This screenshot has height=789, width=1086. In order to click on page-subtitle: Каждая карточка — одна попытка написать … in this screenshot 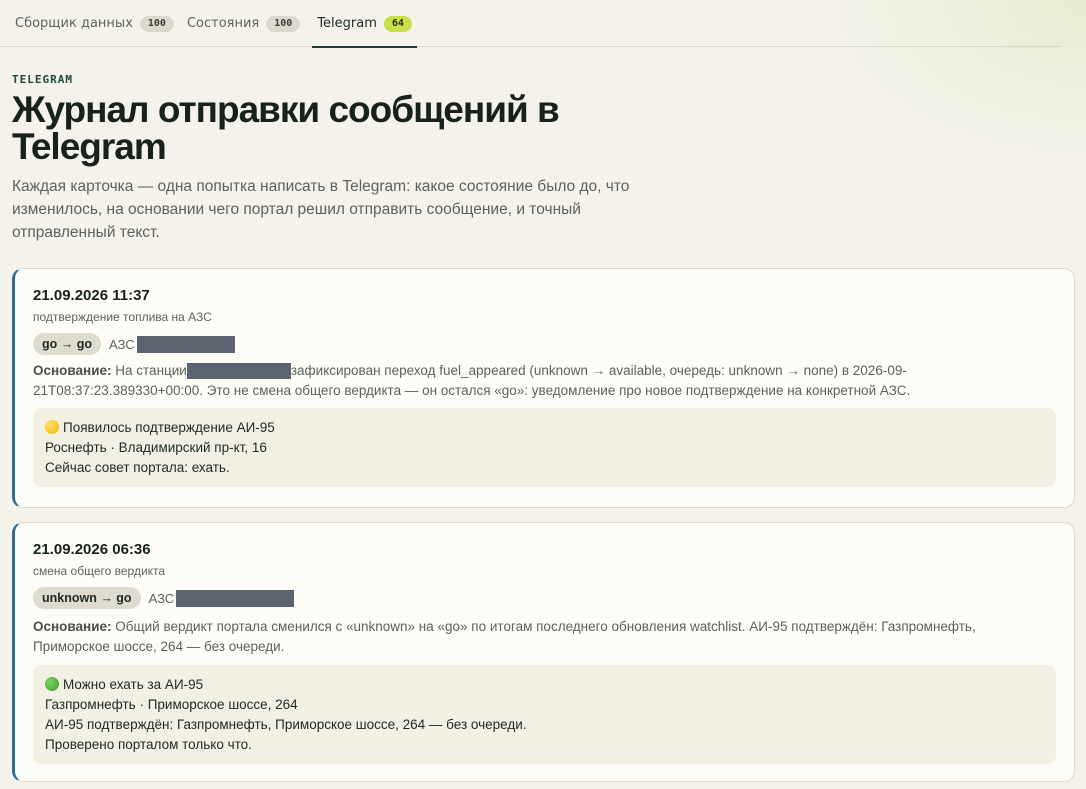, I will do `click(321, 209)`.